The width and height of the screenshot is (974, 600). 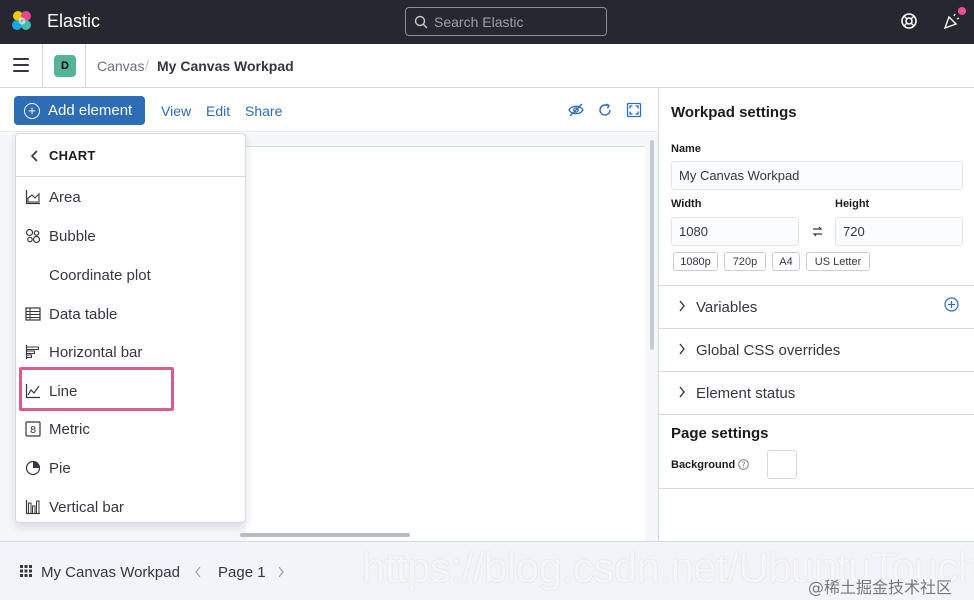 What do you see at coordinates (21, 65) in the screenshot?
I see `menu-toggle-icon` at bounding box center [21, 65].